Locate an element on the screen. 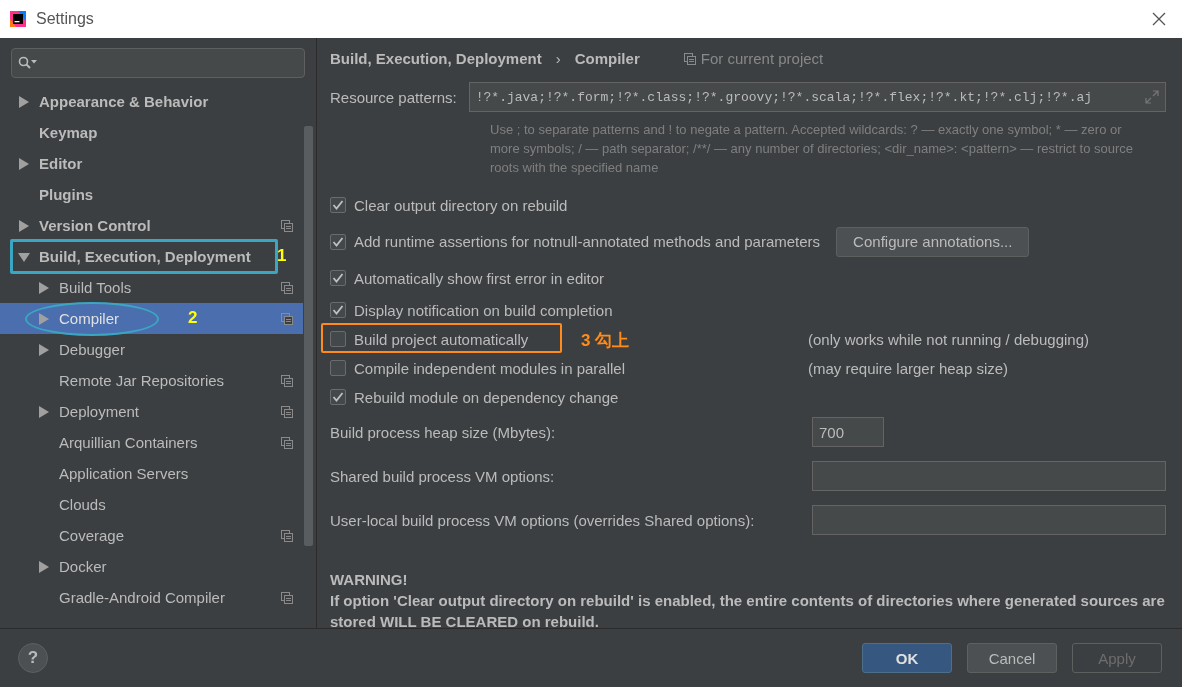 Image resolution: width=1182 pixels, height=687 pixels. tree-item: Application Servers is located at coordinates (151, 473).